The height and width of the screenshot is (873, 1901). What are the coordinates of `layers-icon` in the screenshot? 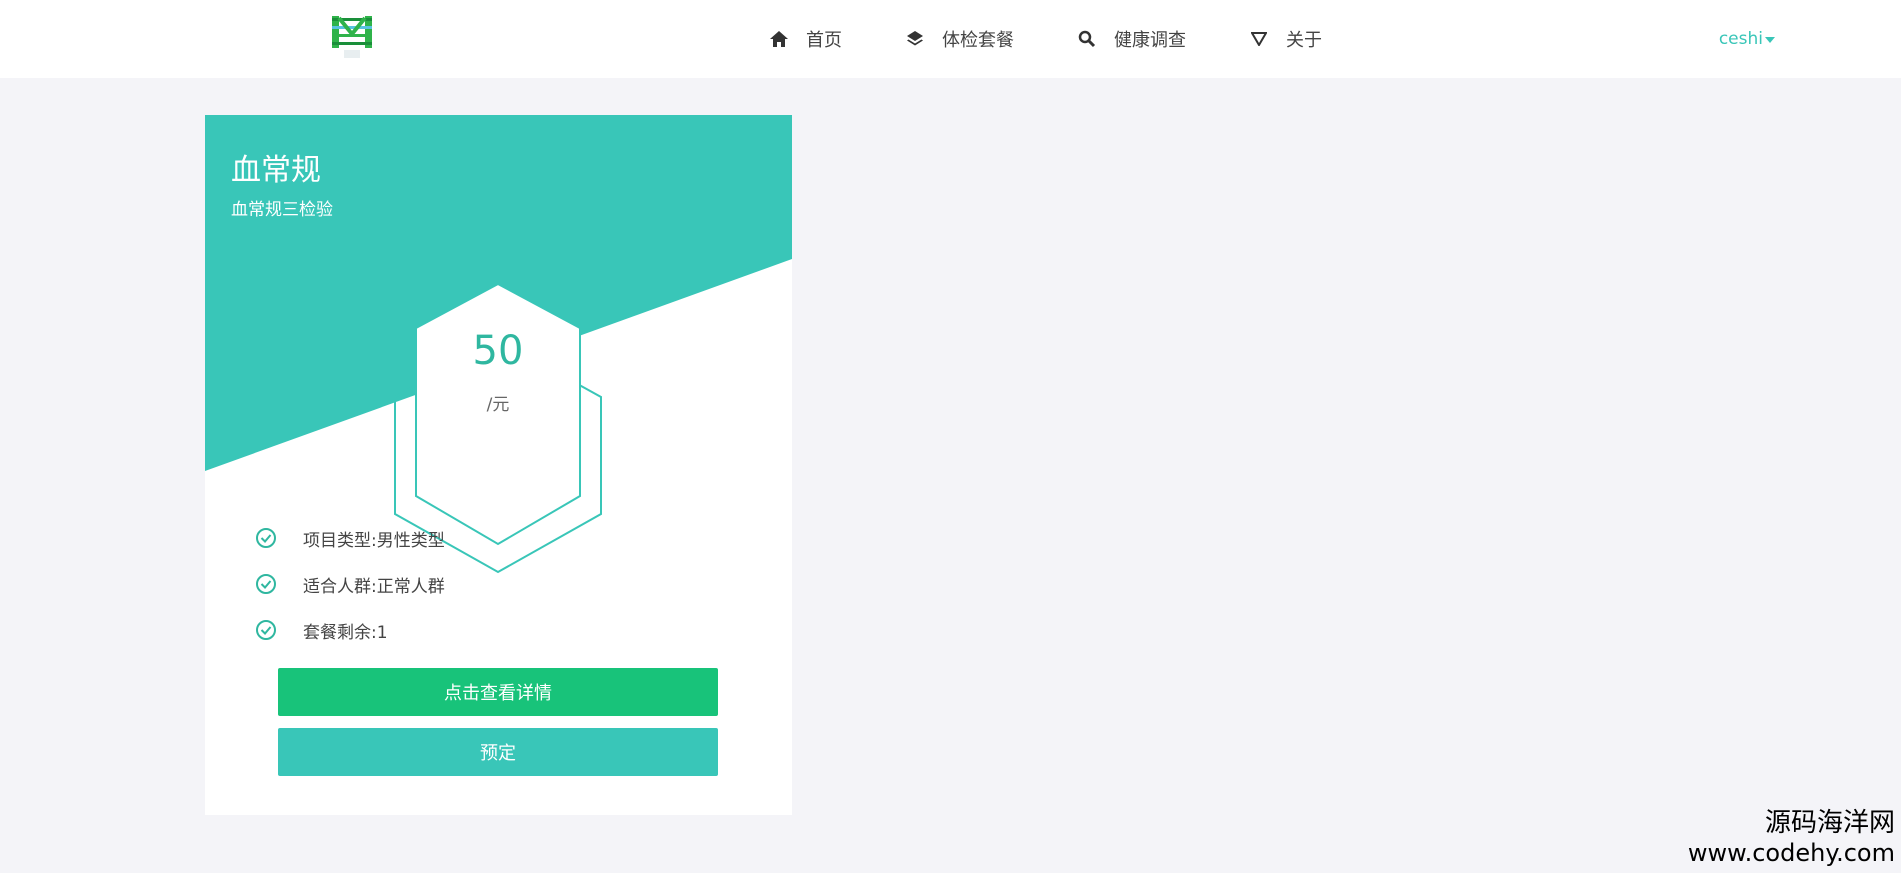 It's located at (915, 39).